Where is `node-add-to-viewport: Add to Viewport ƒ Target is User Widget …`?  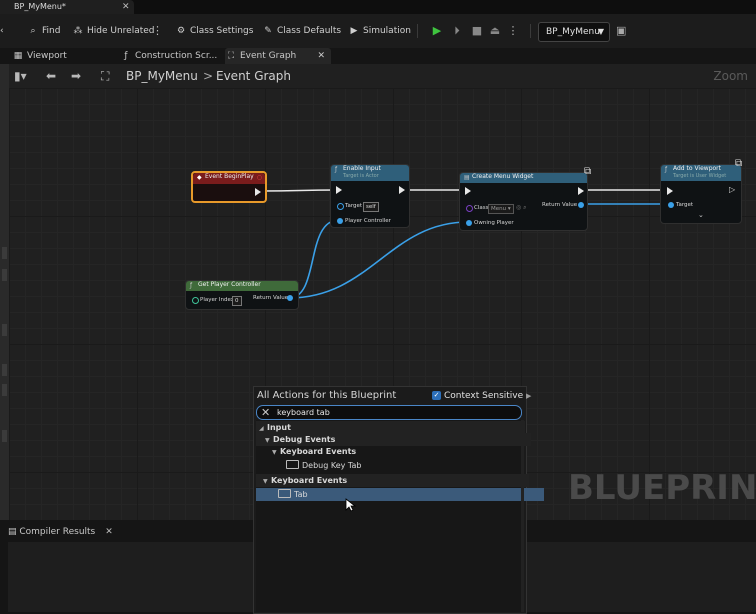 node-add-to-viewport: Add to Viewport ƒ Target is User Widget … is located at coordinates (701, 194).